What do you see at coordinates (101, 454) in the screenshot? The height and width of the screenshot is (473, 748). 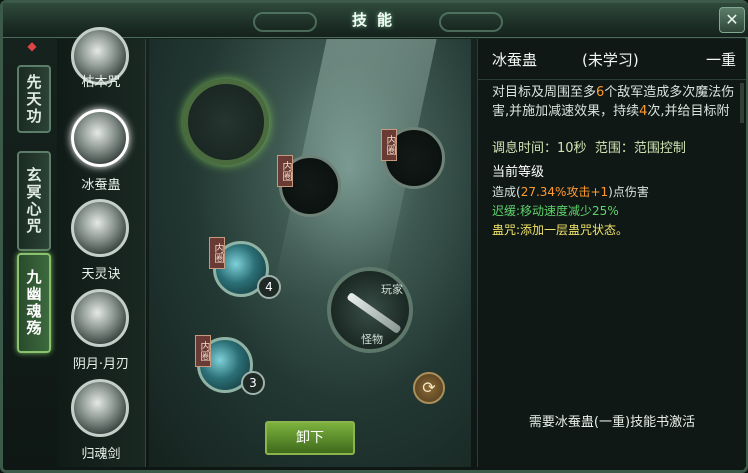 I see `skill-label: 归魂剑` at bounding box center [101, 454].